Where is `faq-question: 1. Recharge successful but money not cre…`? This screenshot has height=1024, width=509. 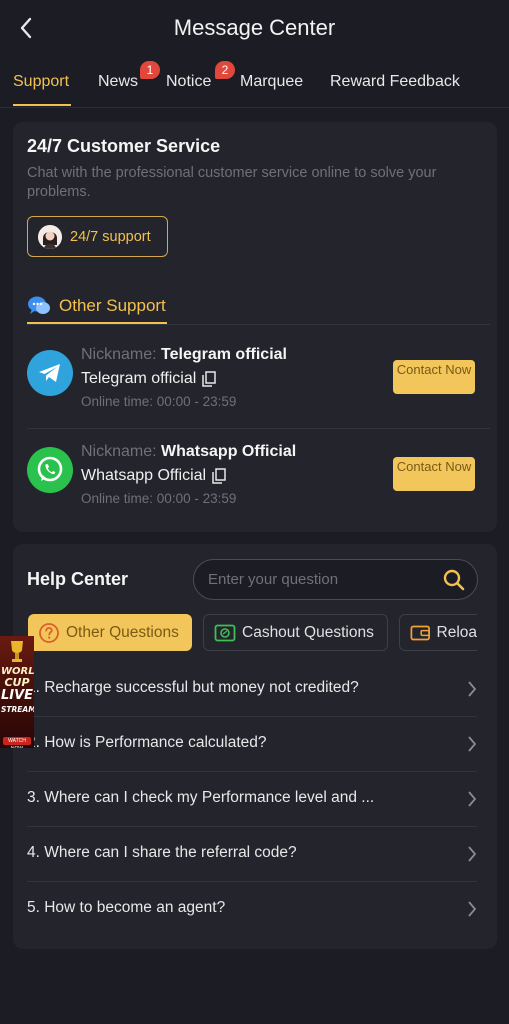 faq-question: 1. Recharge successful but money not cre… is located at coordinates (193, 687).